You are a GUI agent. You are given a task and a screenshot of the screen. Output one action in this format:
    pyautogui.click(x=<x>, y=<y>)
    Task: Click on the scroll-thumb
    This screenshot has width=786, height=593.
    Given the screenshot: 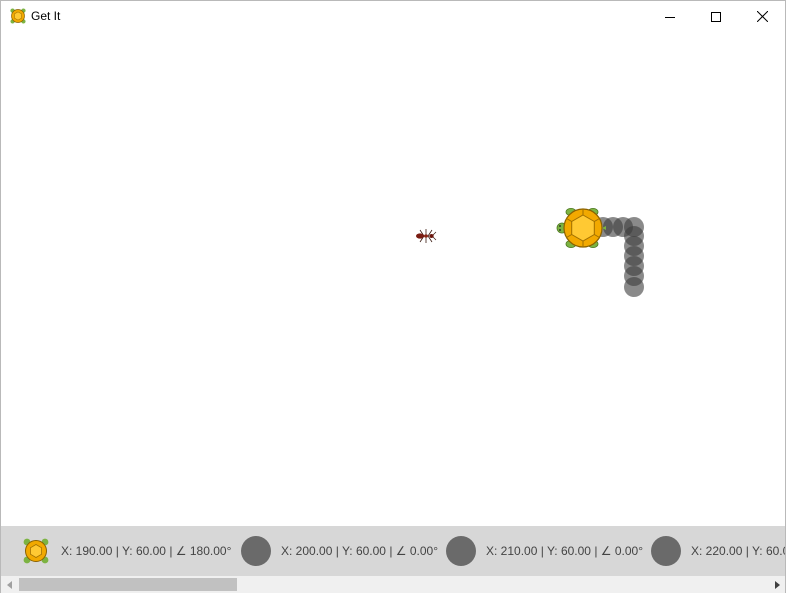 What is the action you would take?
    pyautogui.click(x=128, y=584)
    